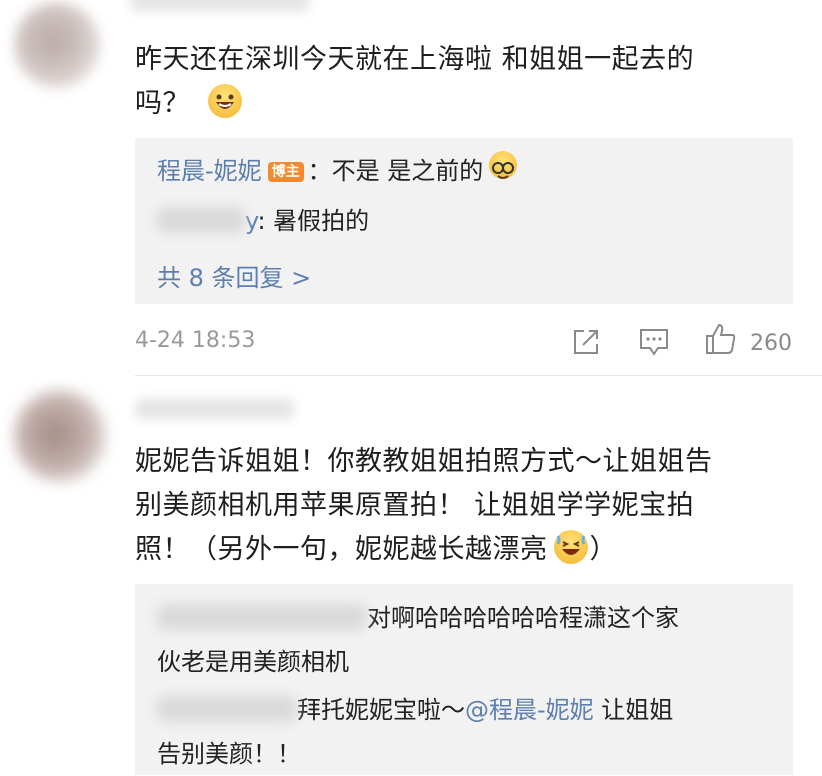 This screenshot has width=822, height=776. Describe the element at coordinates (748, 341) in the screenshot. I see `like-button: 260` at that location.